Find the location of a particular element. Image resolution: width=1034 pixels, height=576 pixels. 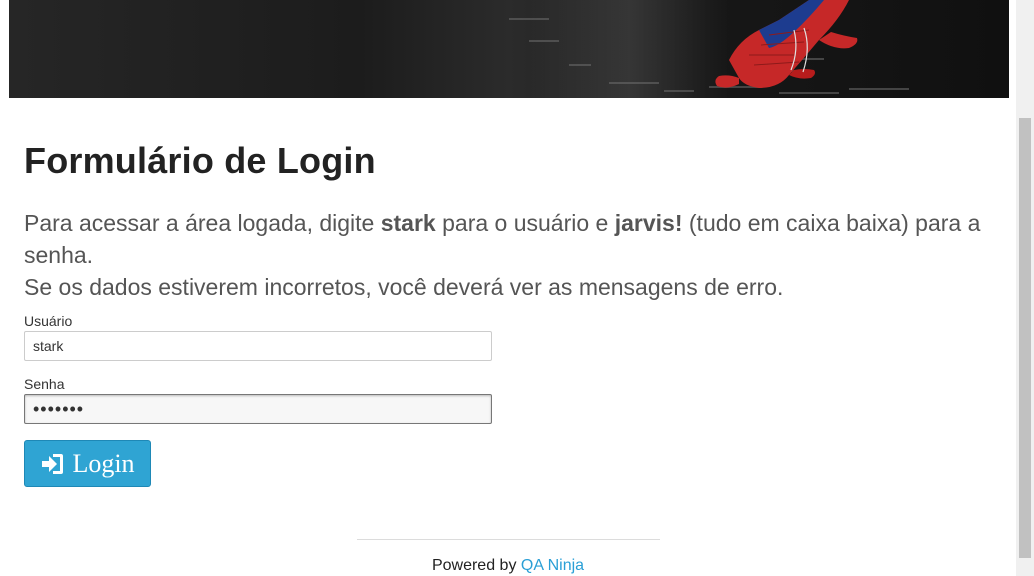

sign-in-icon is located at coordinates (53, 463).